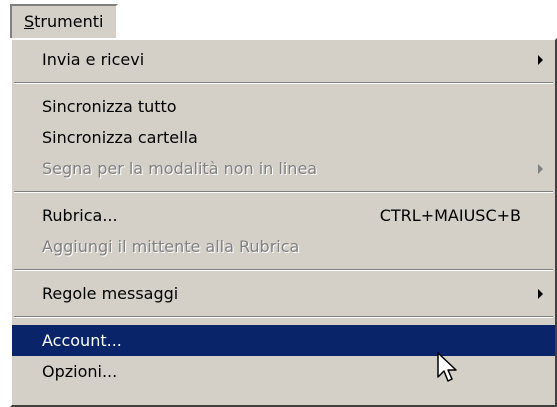  What do you see at coordinates (283, 215) in the screenshot?
I see `menu-item-rubrica: Rubrica... CTRL+MAIUSC+B` at bounding box center [283, 215].